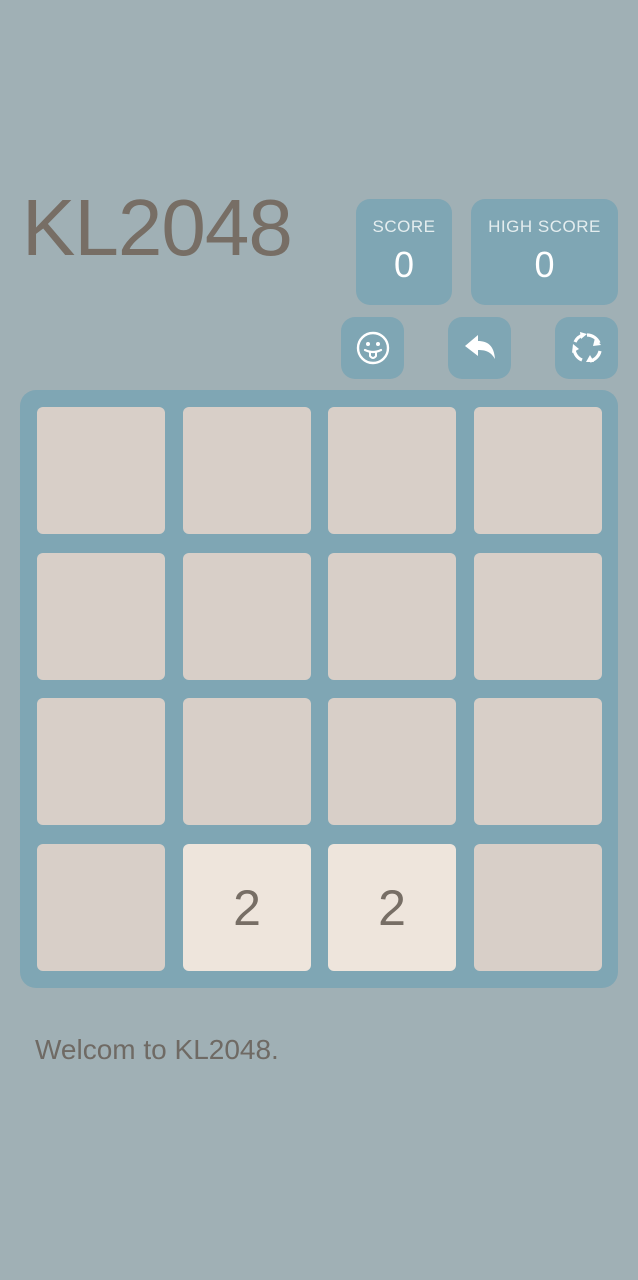  Describe the element at coordinates (404, 264) in the screenshot. I see `score-value: 0` at that location.